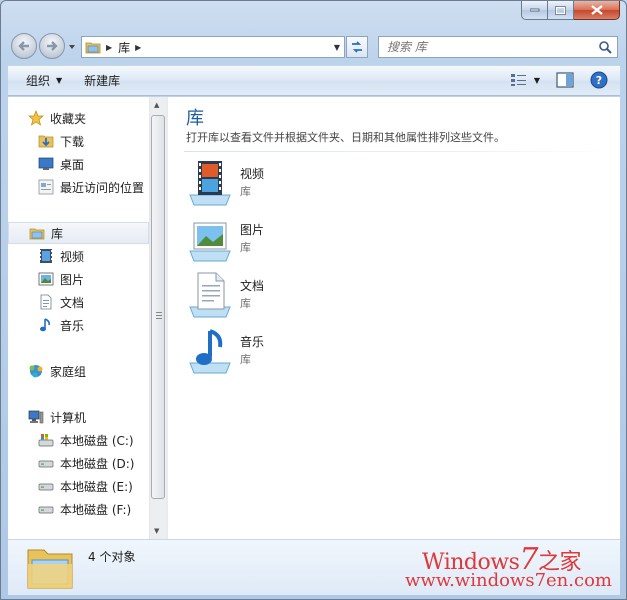 This screenshot has height=600, width=627. What do you see at coordinates (46, 256) in the screenshot?
I see `video-icon` at bounding box center [46, 256].